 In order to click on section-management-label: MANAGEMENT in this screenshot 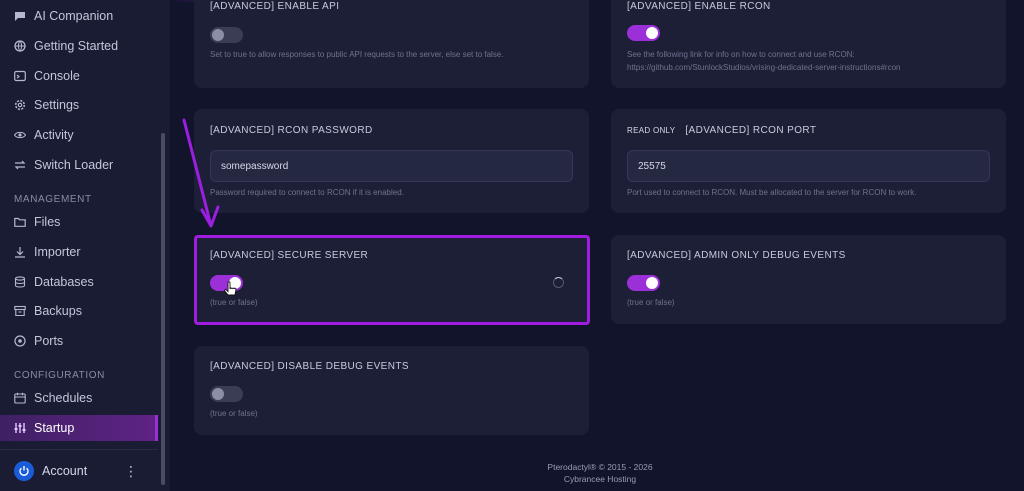, I will do `click(53, 199)`.